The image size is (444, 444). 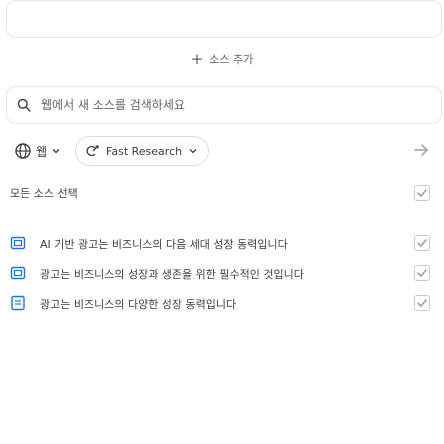 What do you see at coordinates (92, 151) in the screenshot?
I see `research-icon` at bounding box center [92, 151].